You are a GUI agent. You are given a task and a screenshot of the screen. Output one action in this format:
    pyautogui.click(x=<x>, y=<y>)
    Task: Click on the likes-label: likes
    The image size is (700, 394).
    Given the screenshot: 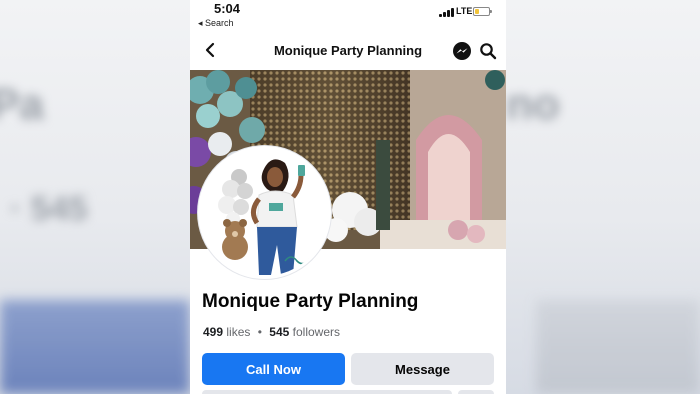 What is the action you would take?
    pyautogui.click(x=238, y=332)
    